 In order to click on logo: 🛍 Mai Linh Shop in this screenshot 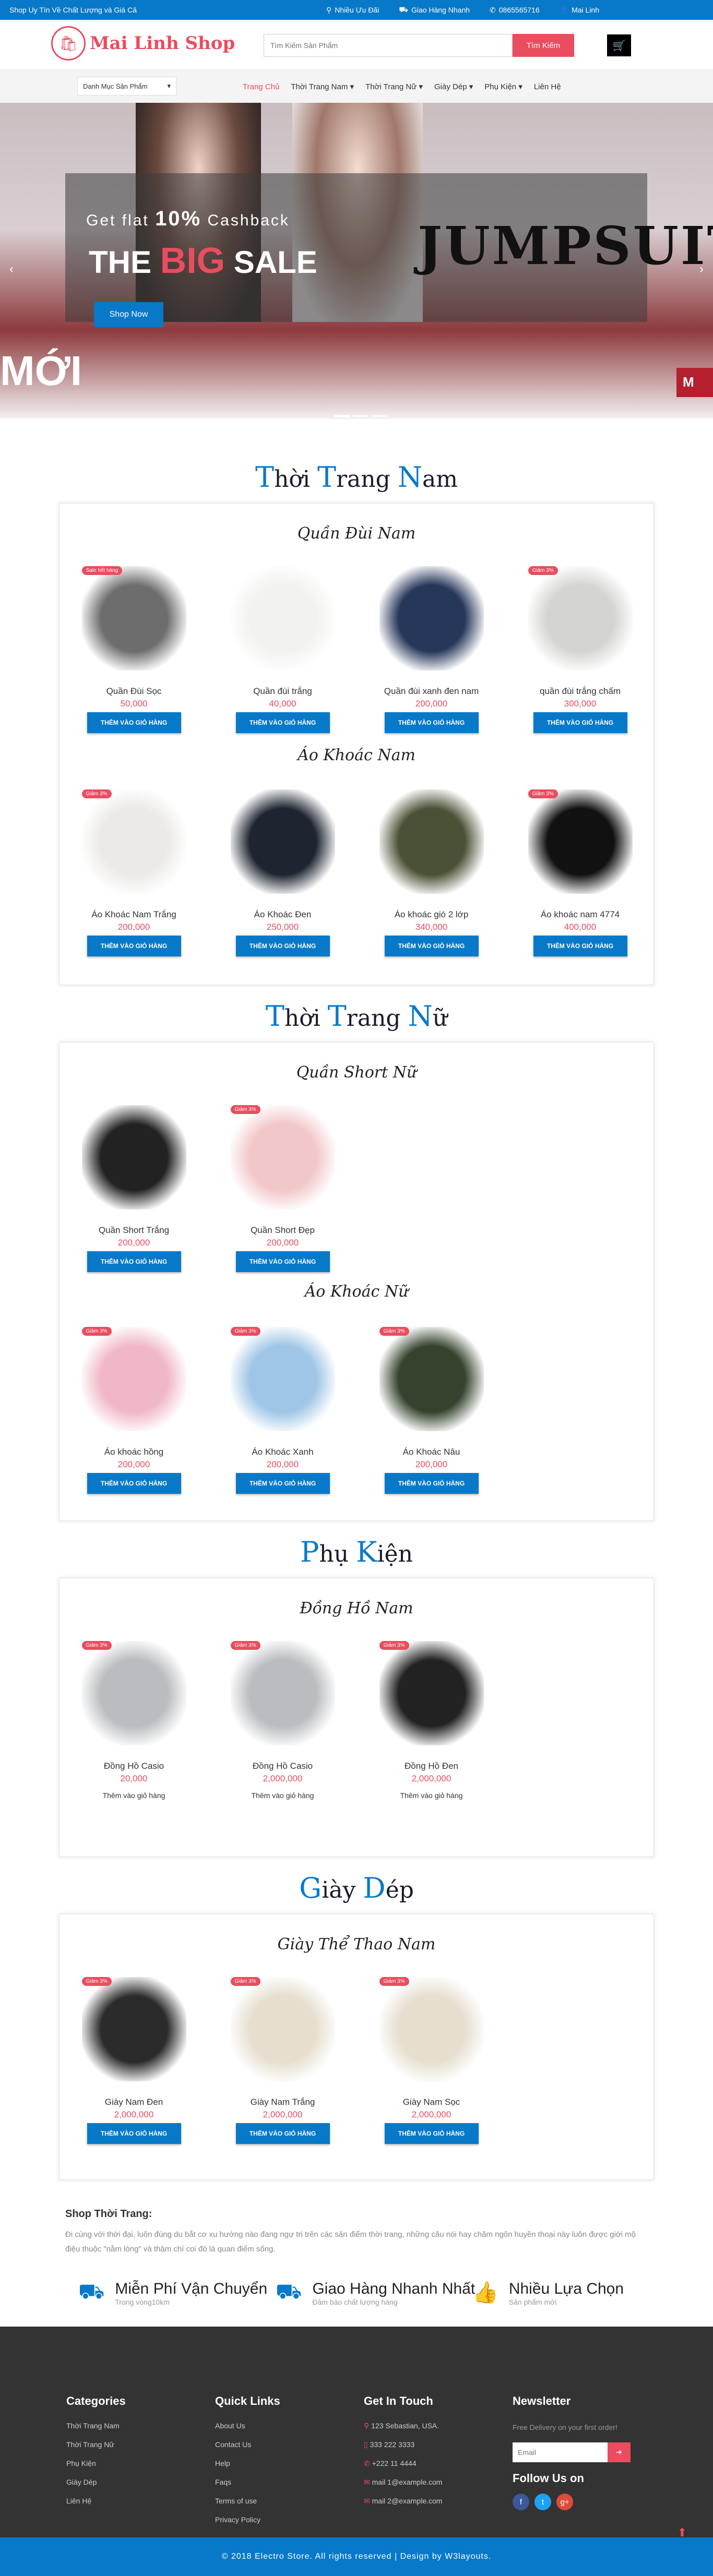, I will do `click(143, 44)`.